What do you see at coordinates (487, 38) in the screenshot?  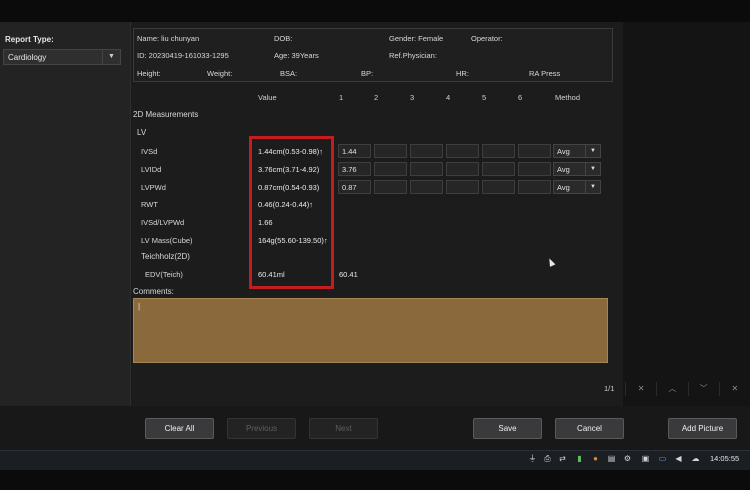 I see `patient-operator: Operator:` at bounding box center [487, 38].